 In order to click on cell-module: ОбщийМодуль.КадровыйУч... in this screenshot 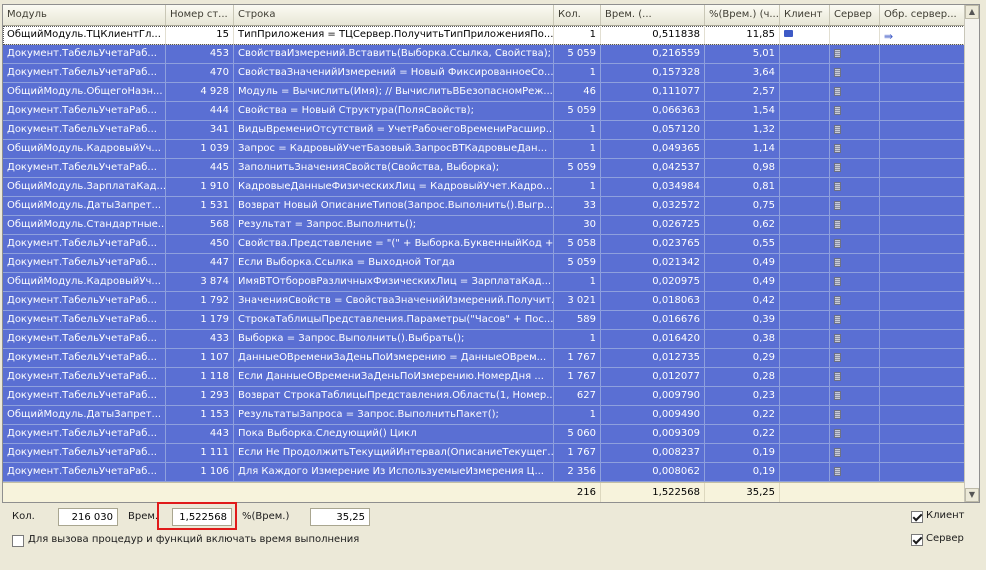, I will do `click(84, 149)`.